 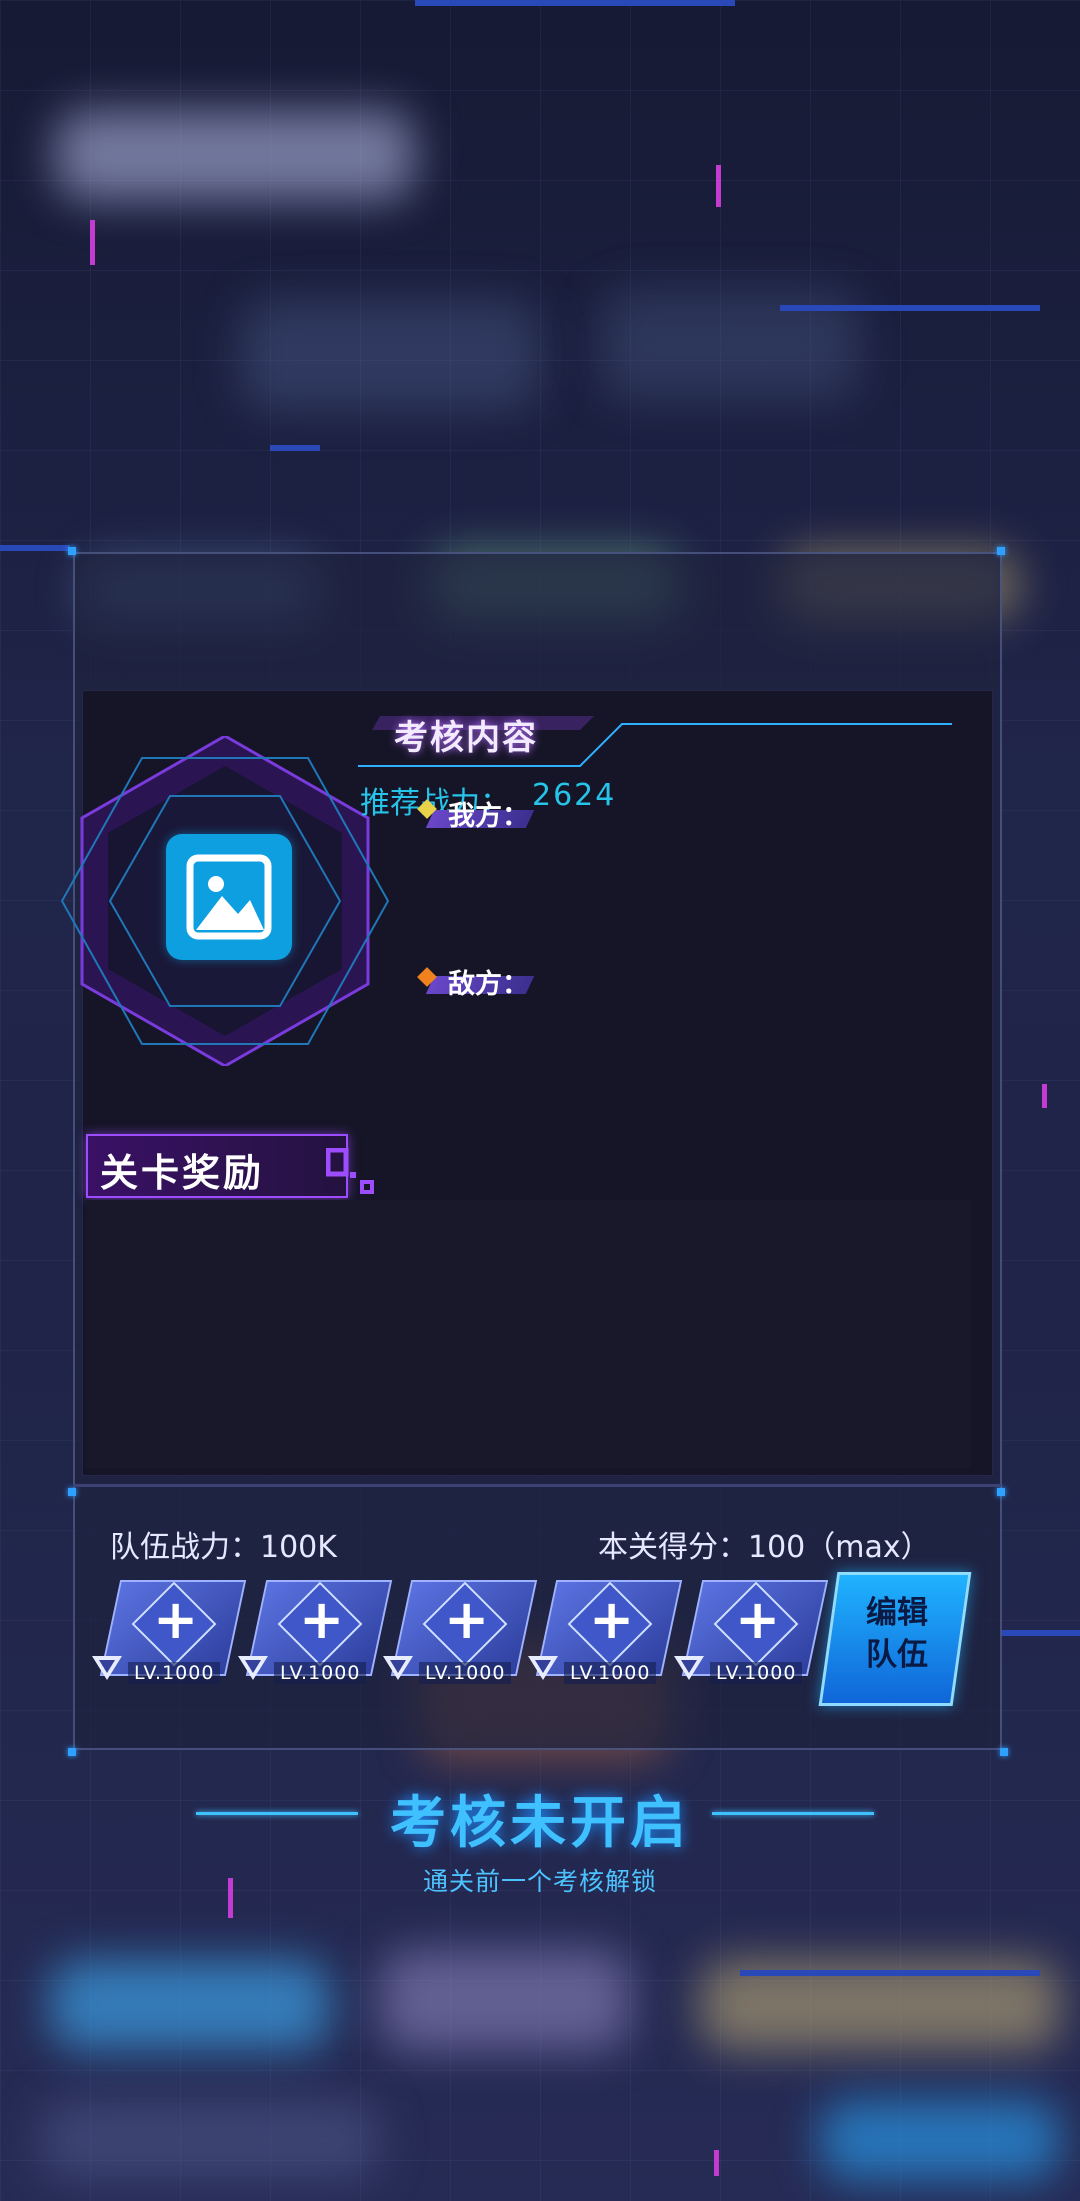 I want to click on team-slot-5: + LV.1000, so click(x=751, y=1633).